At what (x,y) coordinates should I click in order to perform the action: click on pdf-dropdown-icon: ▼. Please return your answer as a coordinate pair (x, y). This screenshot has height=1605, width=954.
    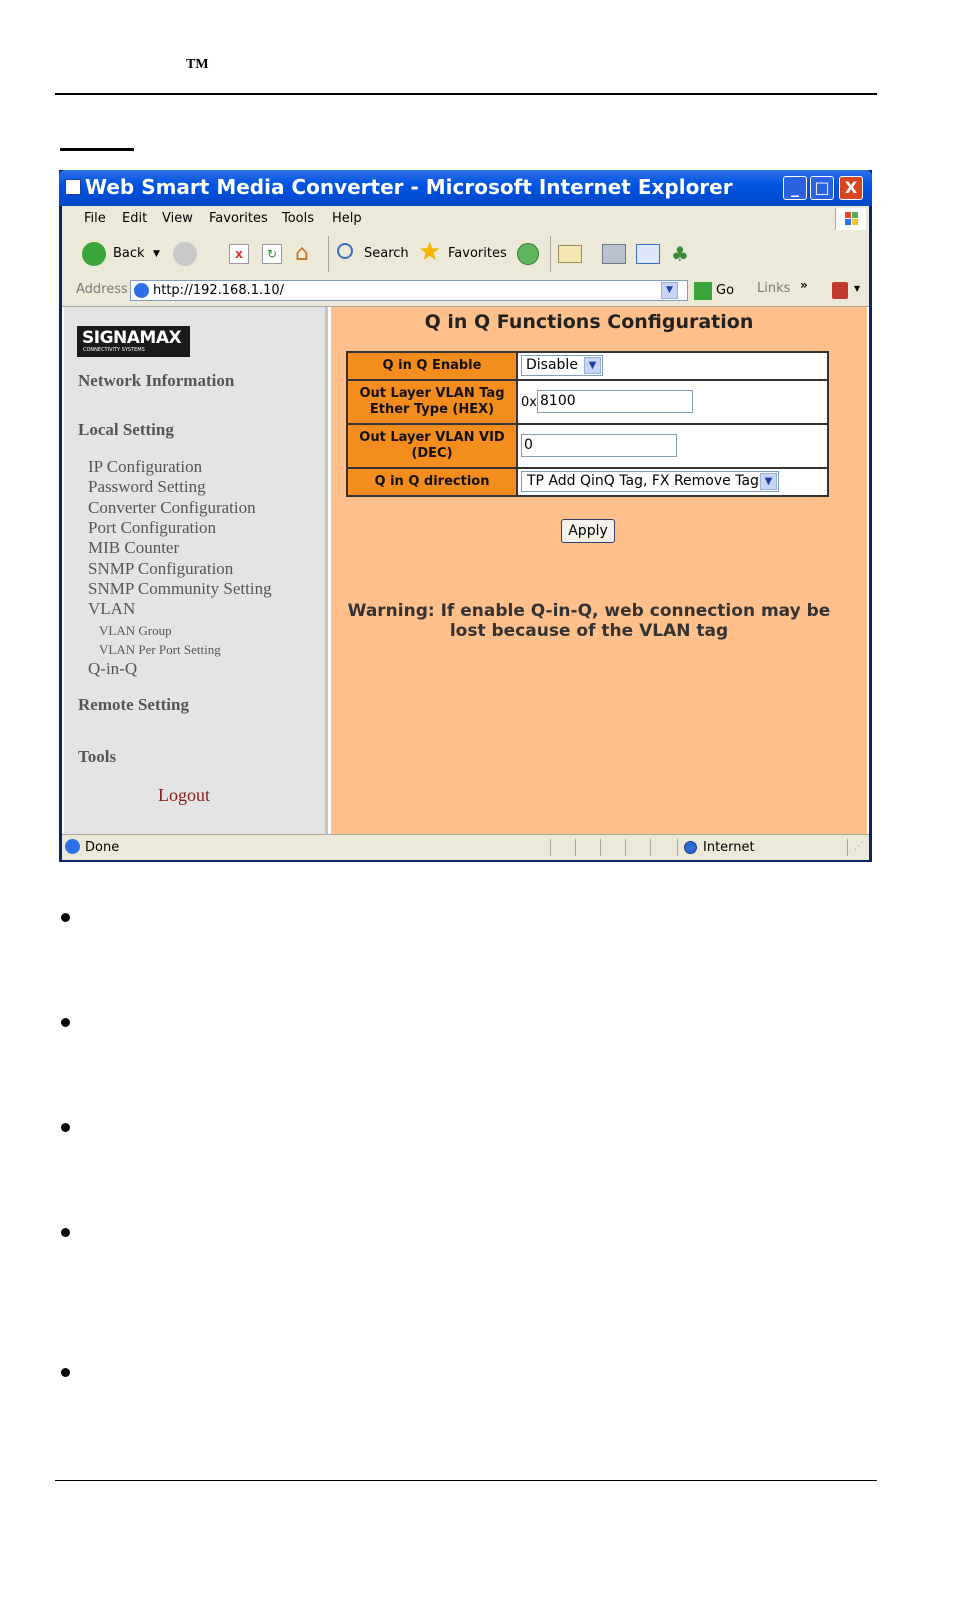
    Looking at the image, I should click on (857, 288).